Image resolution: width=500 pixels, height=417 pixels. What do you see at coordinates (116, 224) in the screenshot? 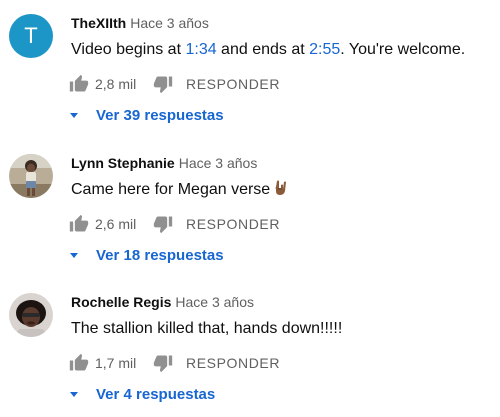
I see `like-count: 2,6 mil` at bounding box center [116, 224].